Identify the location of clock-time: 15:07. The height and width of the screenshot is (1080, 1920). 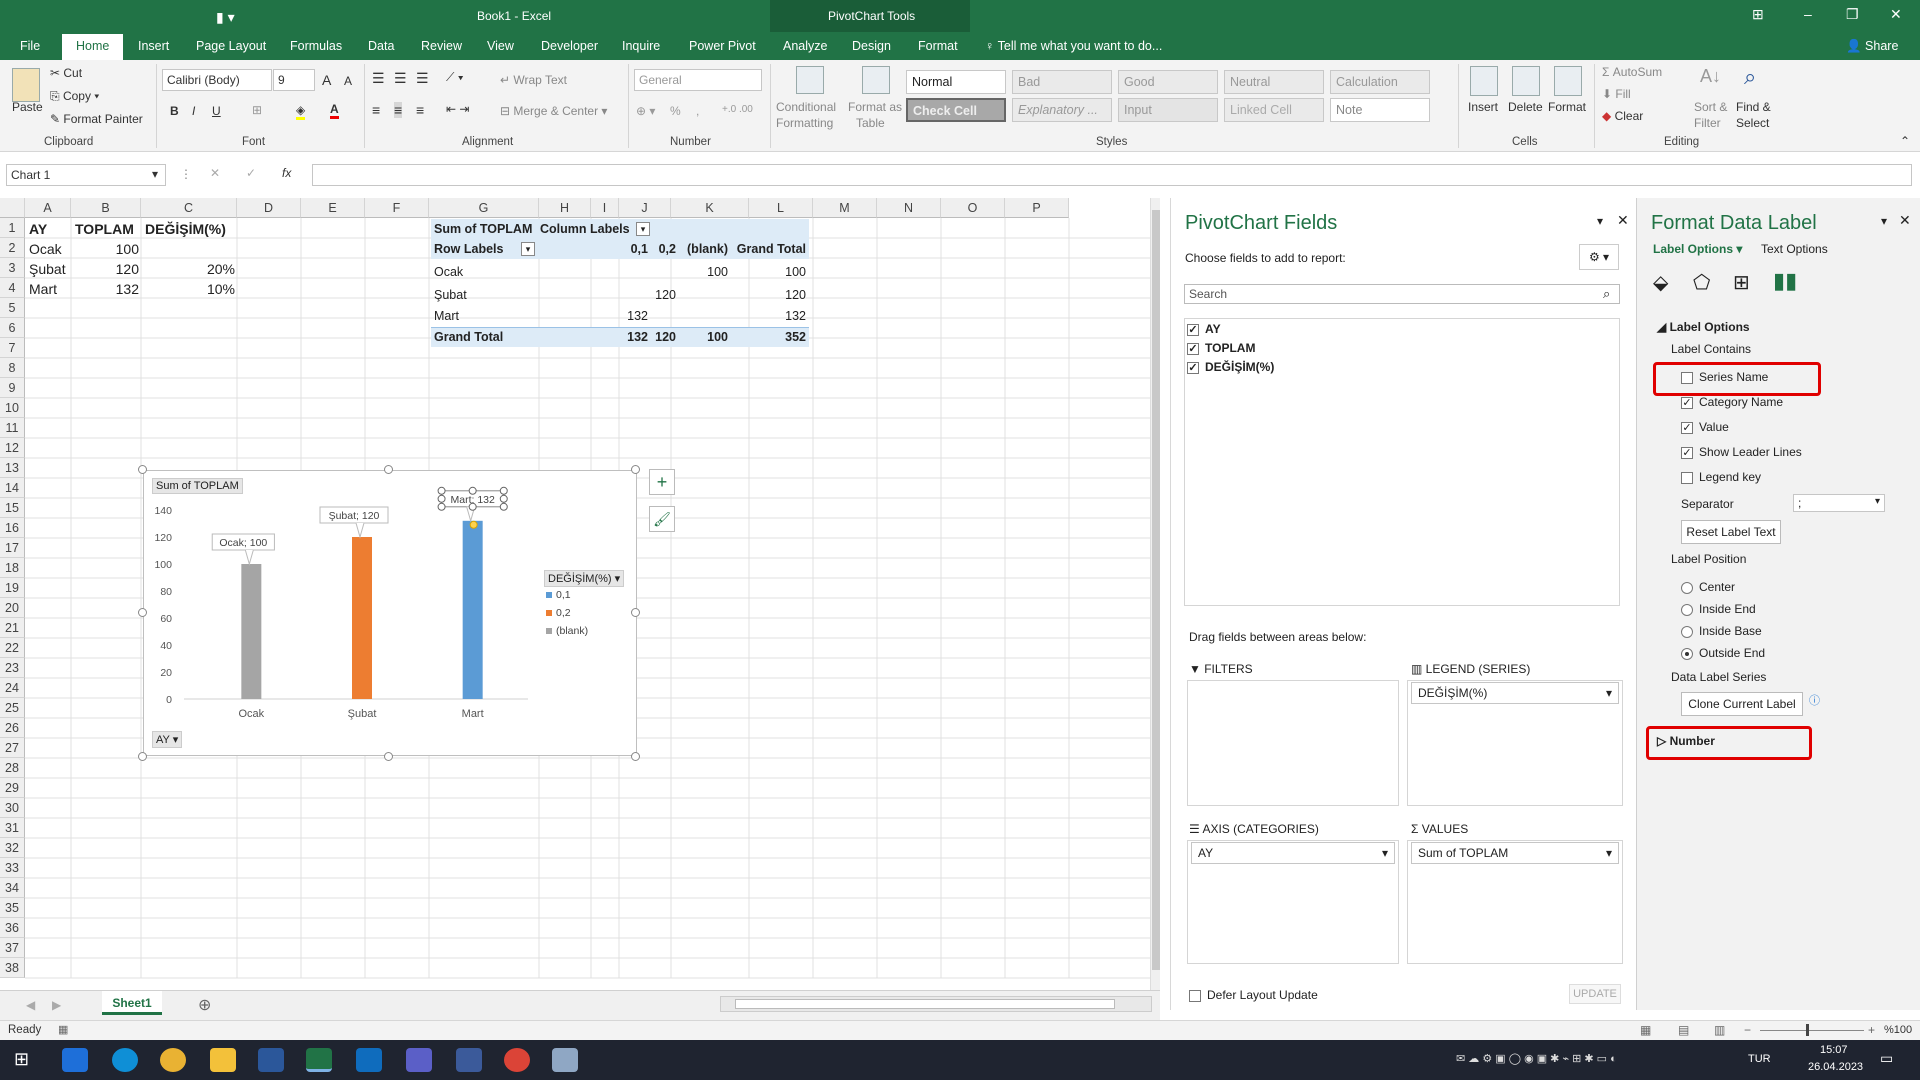
(1834, 1050).